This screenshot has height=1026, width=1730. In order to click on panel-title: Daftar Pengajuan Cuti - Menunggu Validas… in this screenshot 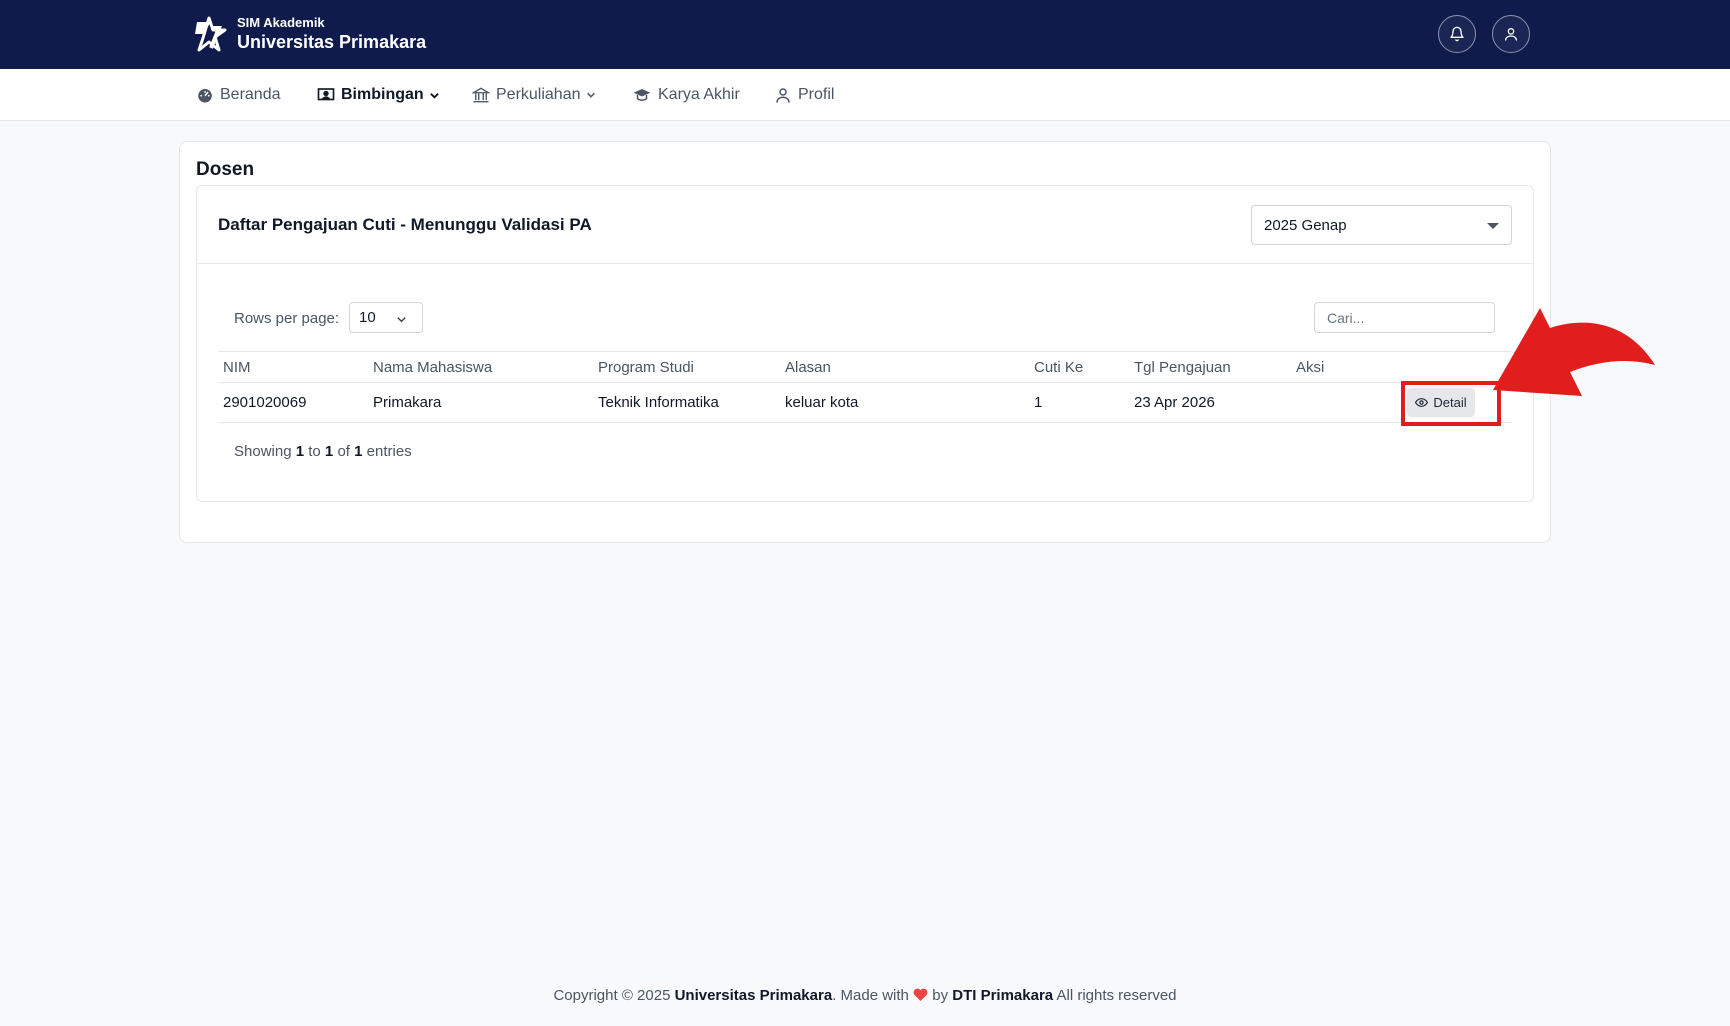, I will do `click(405, 224)`.